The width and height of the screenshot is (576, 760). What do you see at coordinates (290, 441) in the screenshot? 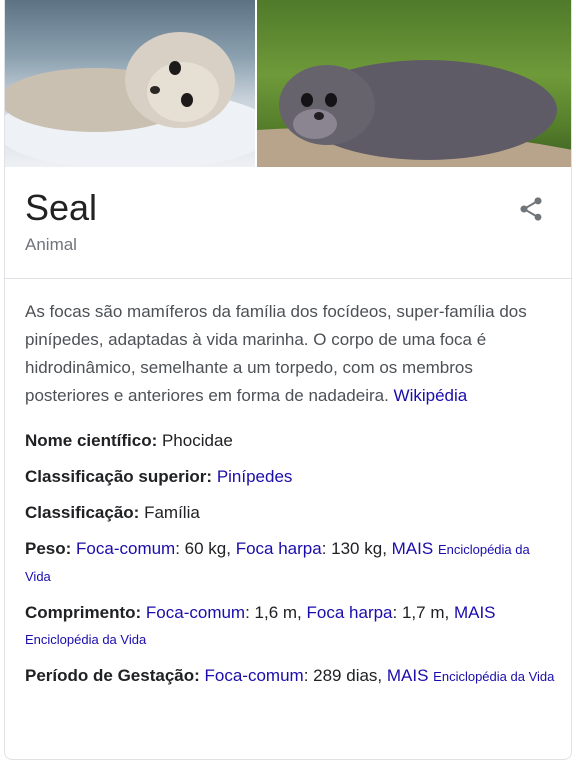
I see `fact-scientific-name: Nome científico: Phocidae` at bounding box center [290, 441].